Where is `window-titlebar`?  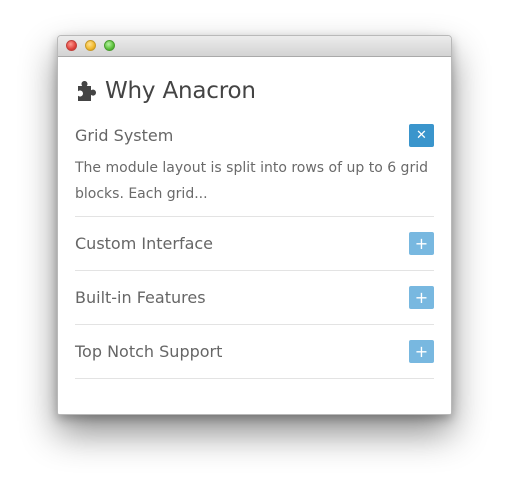 window-titlebar is located at coordinates (254, 46).